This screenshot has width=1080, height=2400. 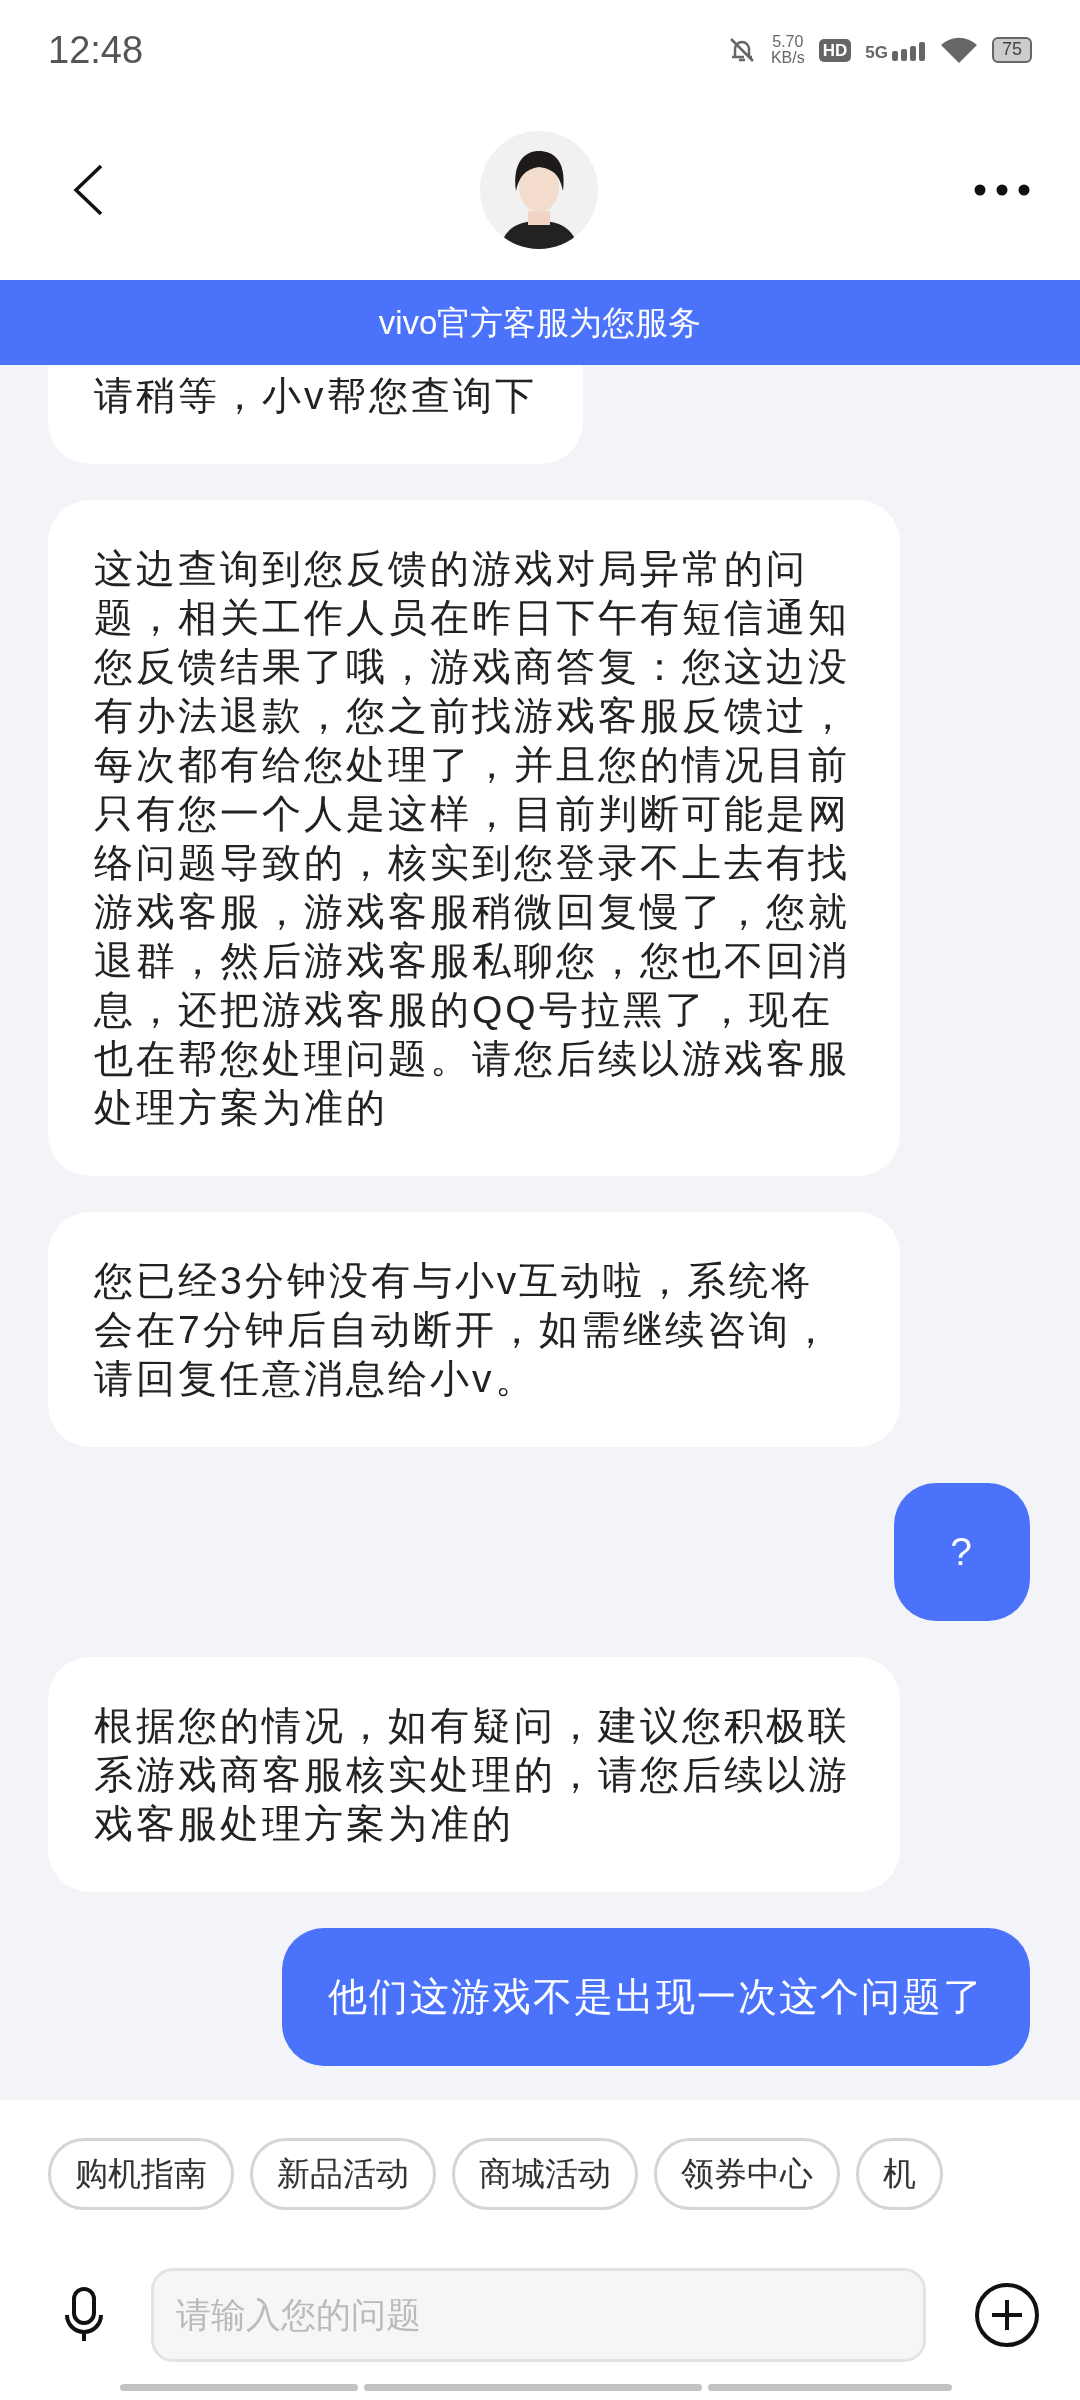 I want to click on quick-reply-chip: 商城活动, so click(x=545, y=2174).